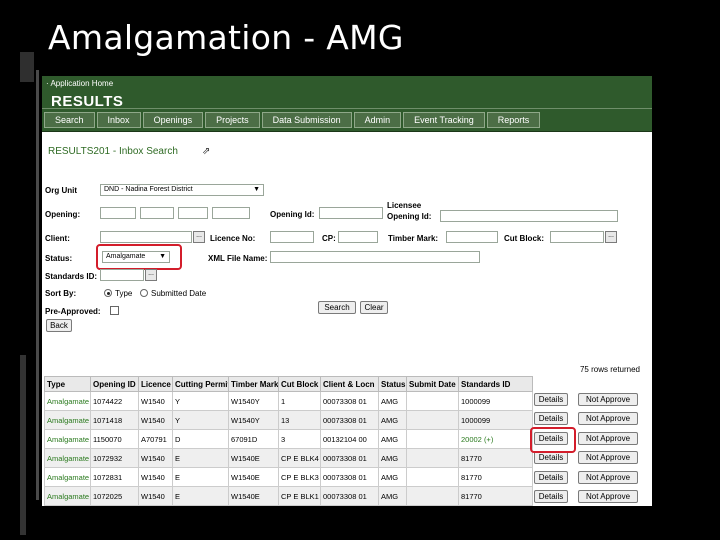  What do you see at coordinates (351, 213) in the screenshot?
I see `opening-id-field` at bounding box center [351, 213].